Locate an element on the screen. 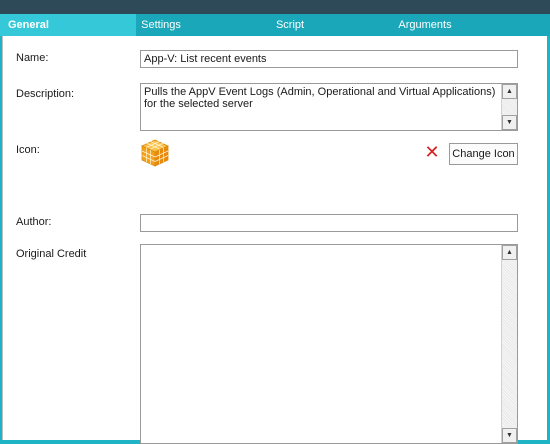  window-title-bar is located at coordinates (275, 7).